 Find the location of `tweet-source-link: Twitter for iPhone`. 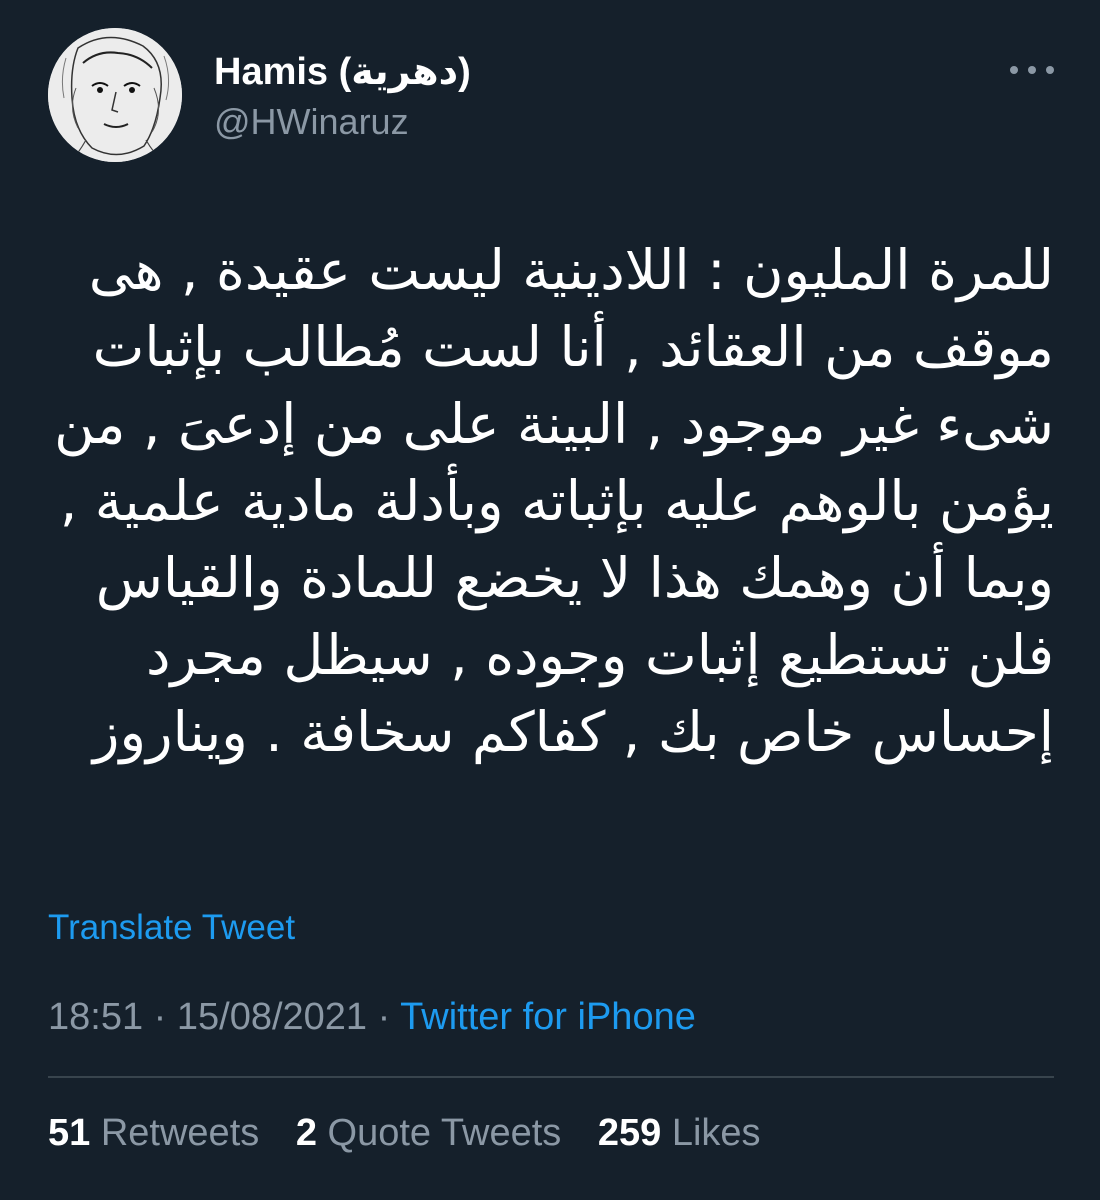

tweet-source-link: Twitter for iPhone is located at coordinates (548, 1017).